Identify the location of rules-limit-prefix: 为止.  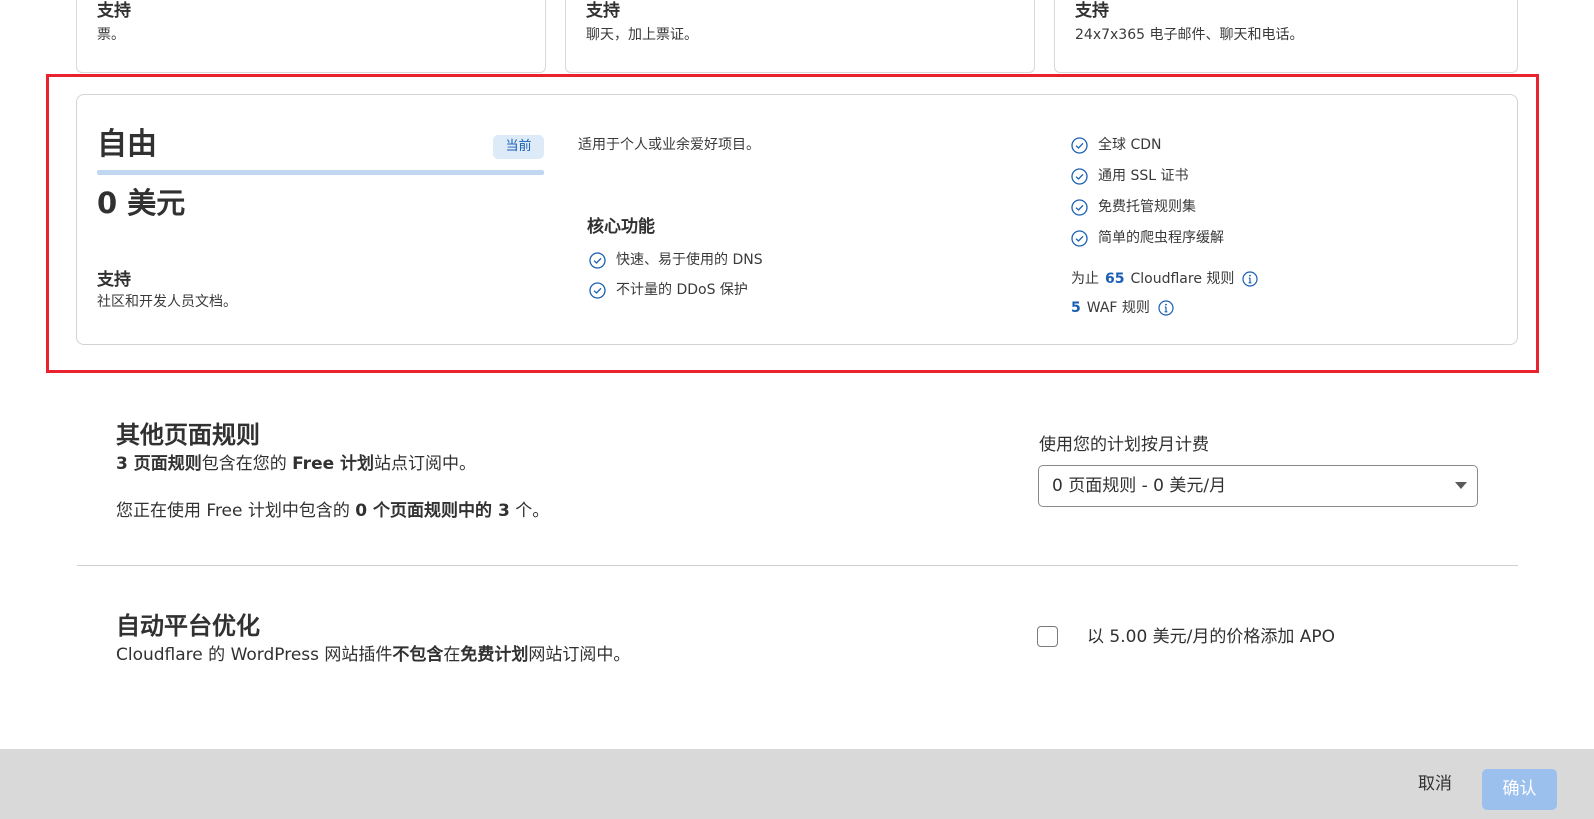
(1085, 279).